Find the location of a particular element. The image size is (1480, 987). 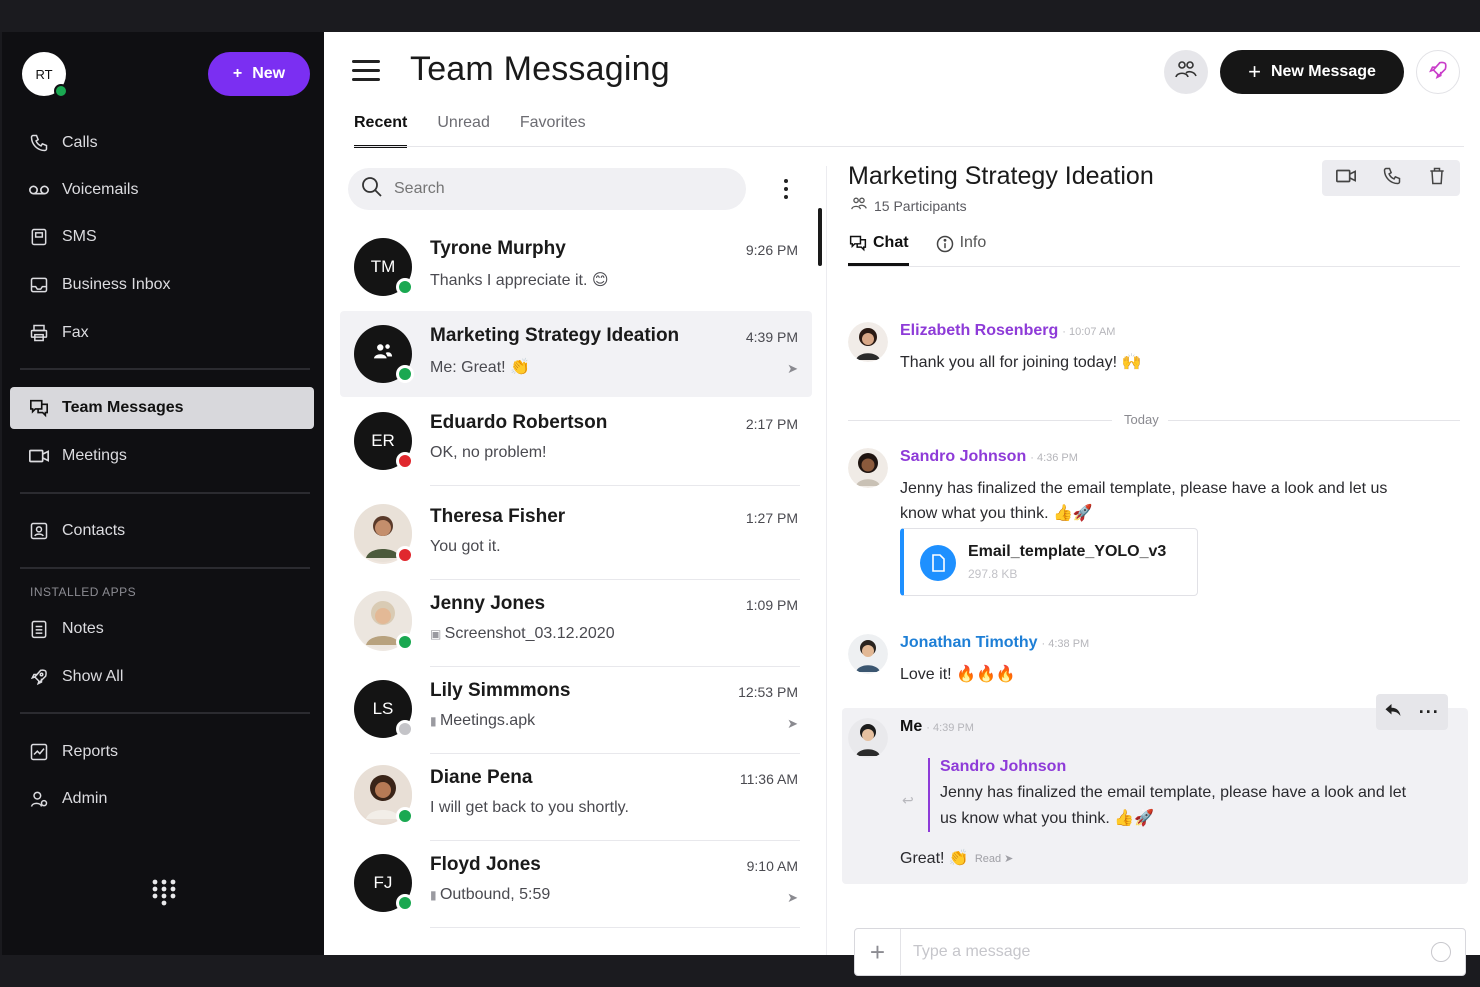

sidebar-item-label: Reports is located at coordinates (90, 751).